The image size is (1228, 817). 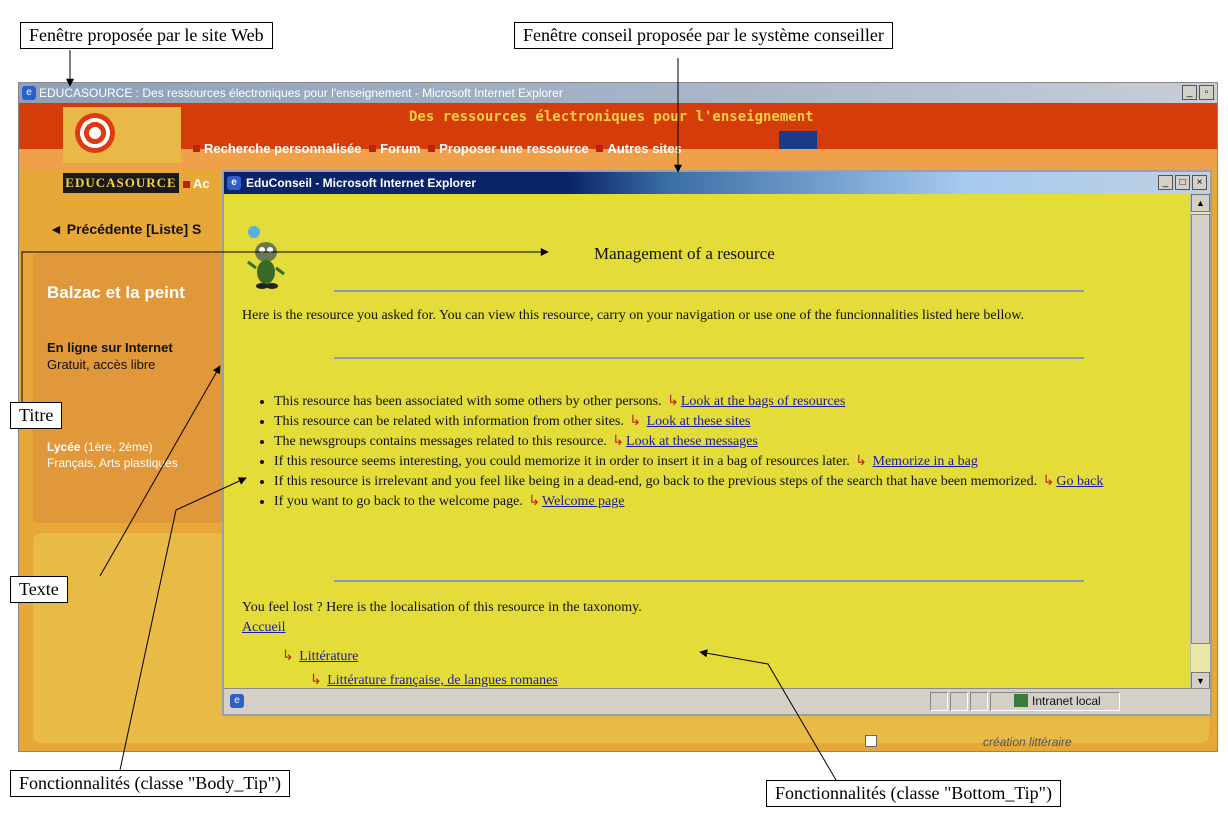 I want to click on popup-window-title: EduConseil - Microsoft Internet Explorer, so click(x=361, y=183).